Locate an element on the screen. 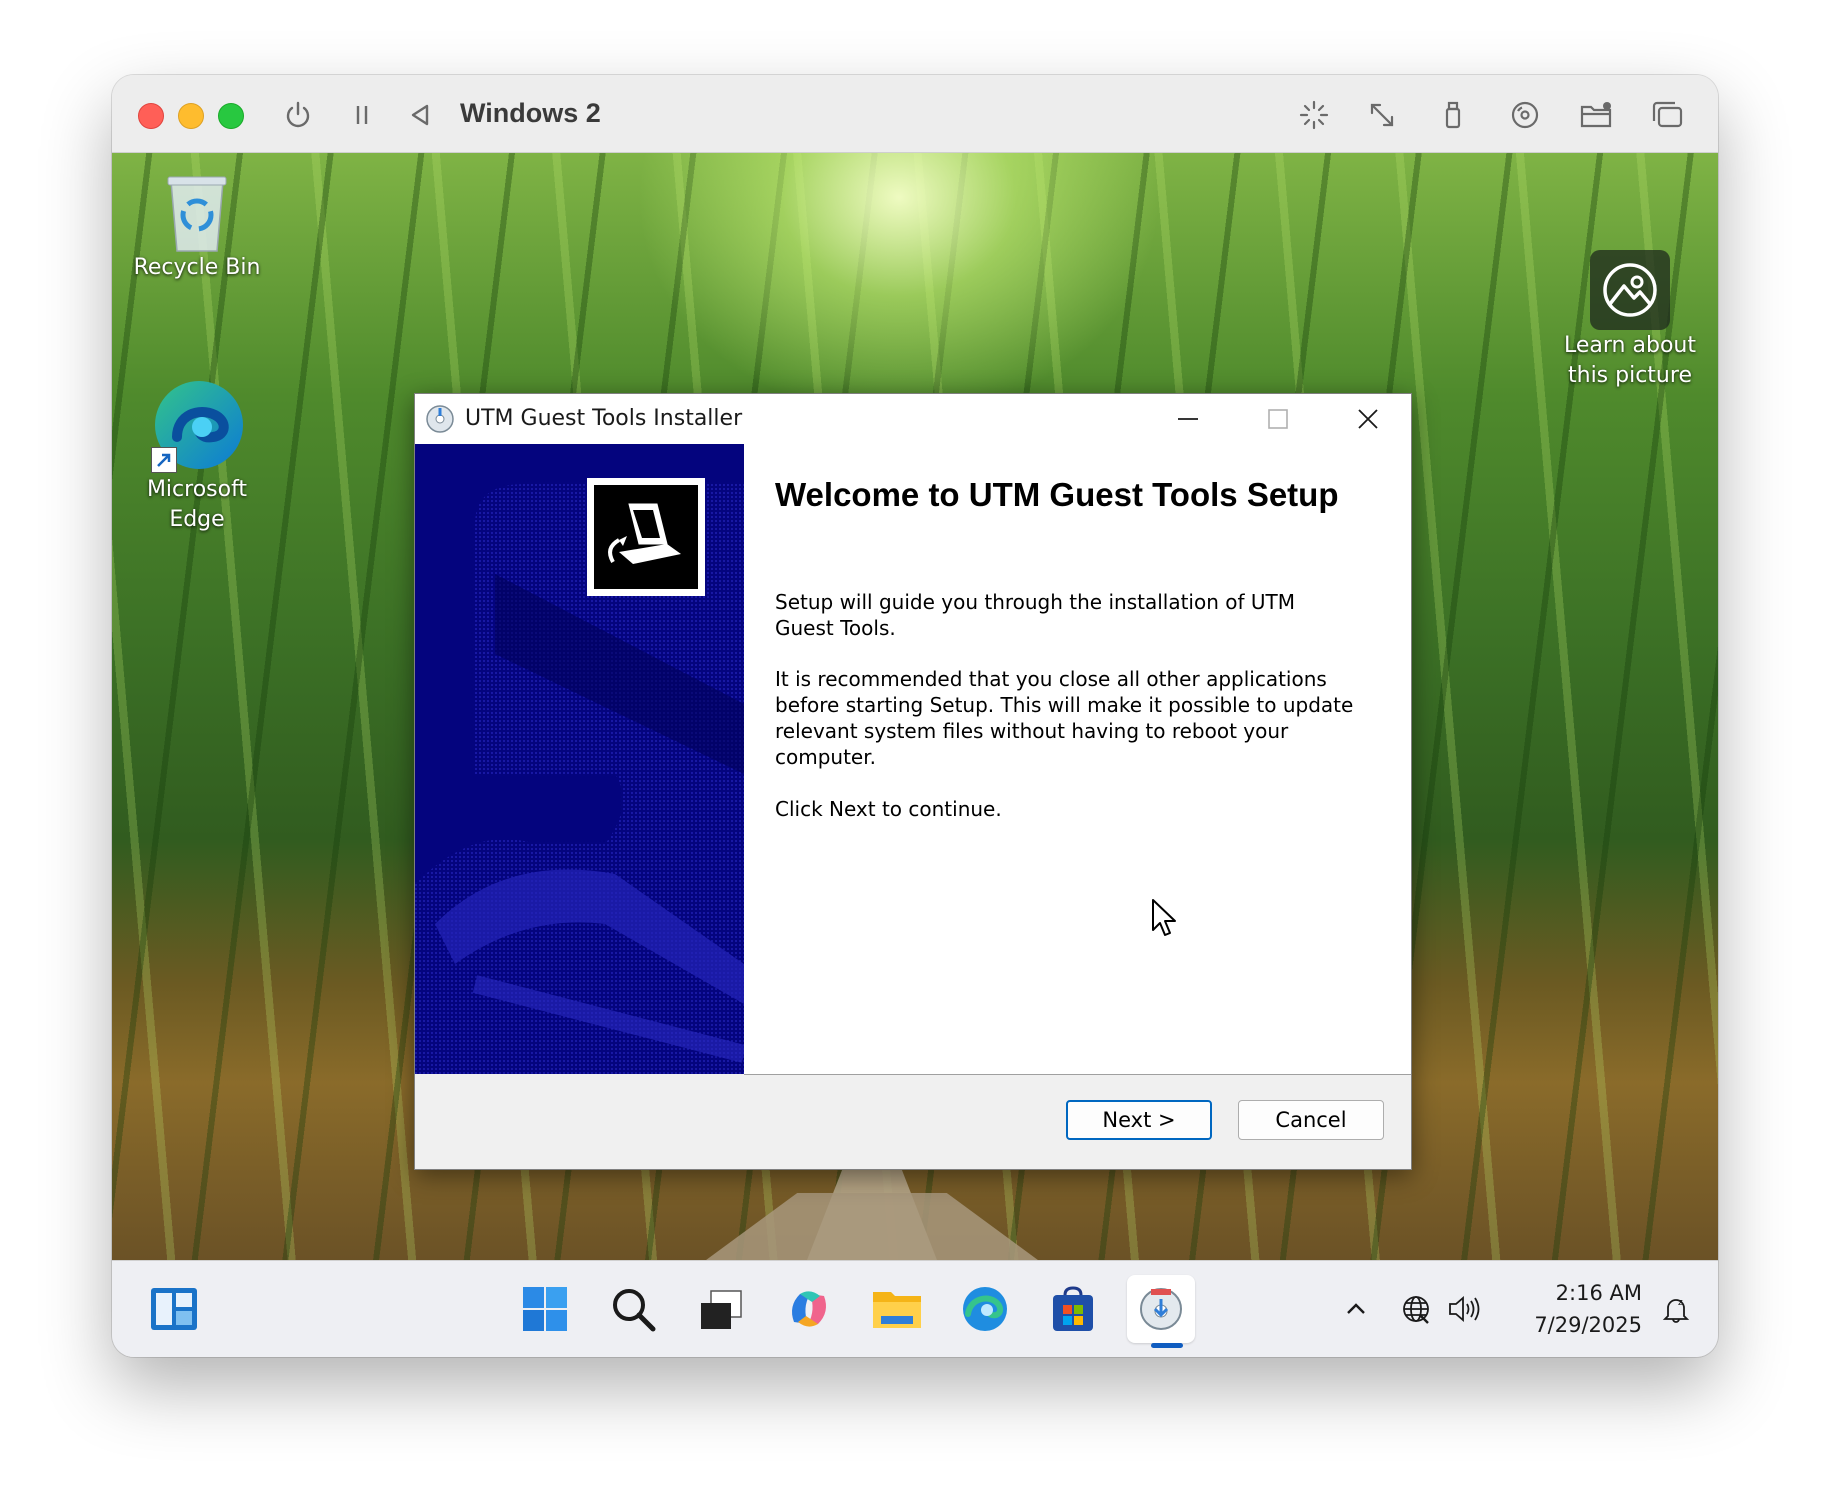 The image size is (1824, 1500). copilot-icon is located at coordinates (809, 1309).